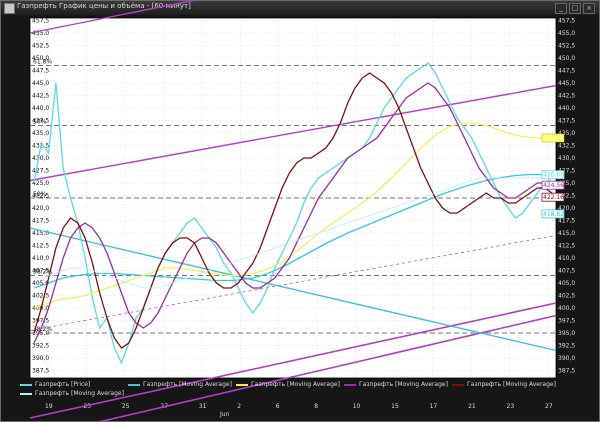 This screenshot has width=600, height=422. I want to click on y-tick-label-right: 400,0, so click(566, 308).